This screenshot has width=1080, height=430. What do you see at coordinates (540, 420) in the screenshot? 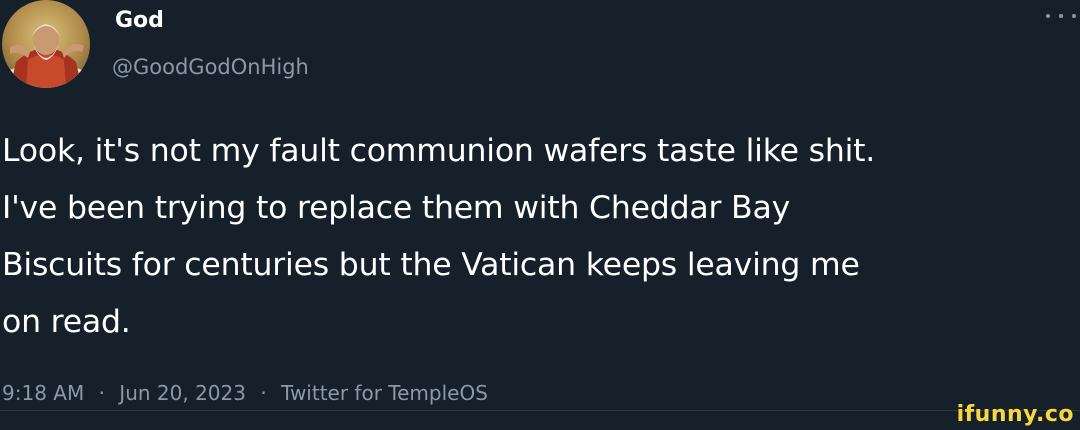
I see `footer-bar` at bounding box center [540, 420].